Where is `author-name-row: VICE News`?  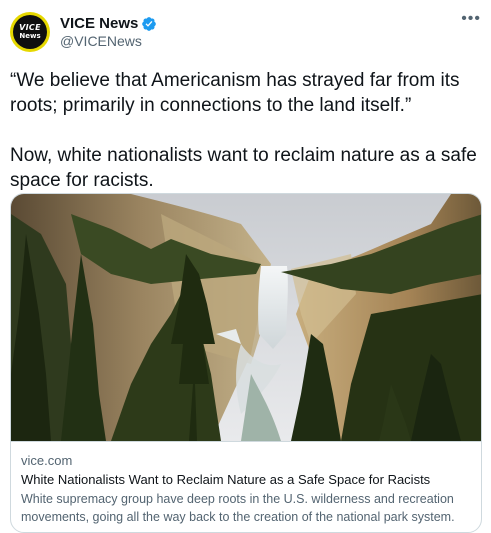
author-name-row: VICE News is located at coordinates (108, 23).